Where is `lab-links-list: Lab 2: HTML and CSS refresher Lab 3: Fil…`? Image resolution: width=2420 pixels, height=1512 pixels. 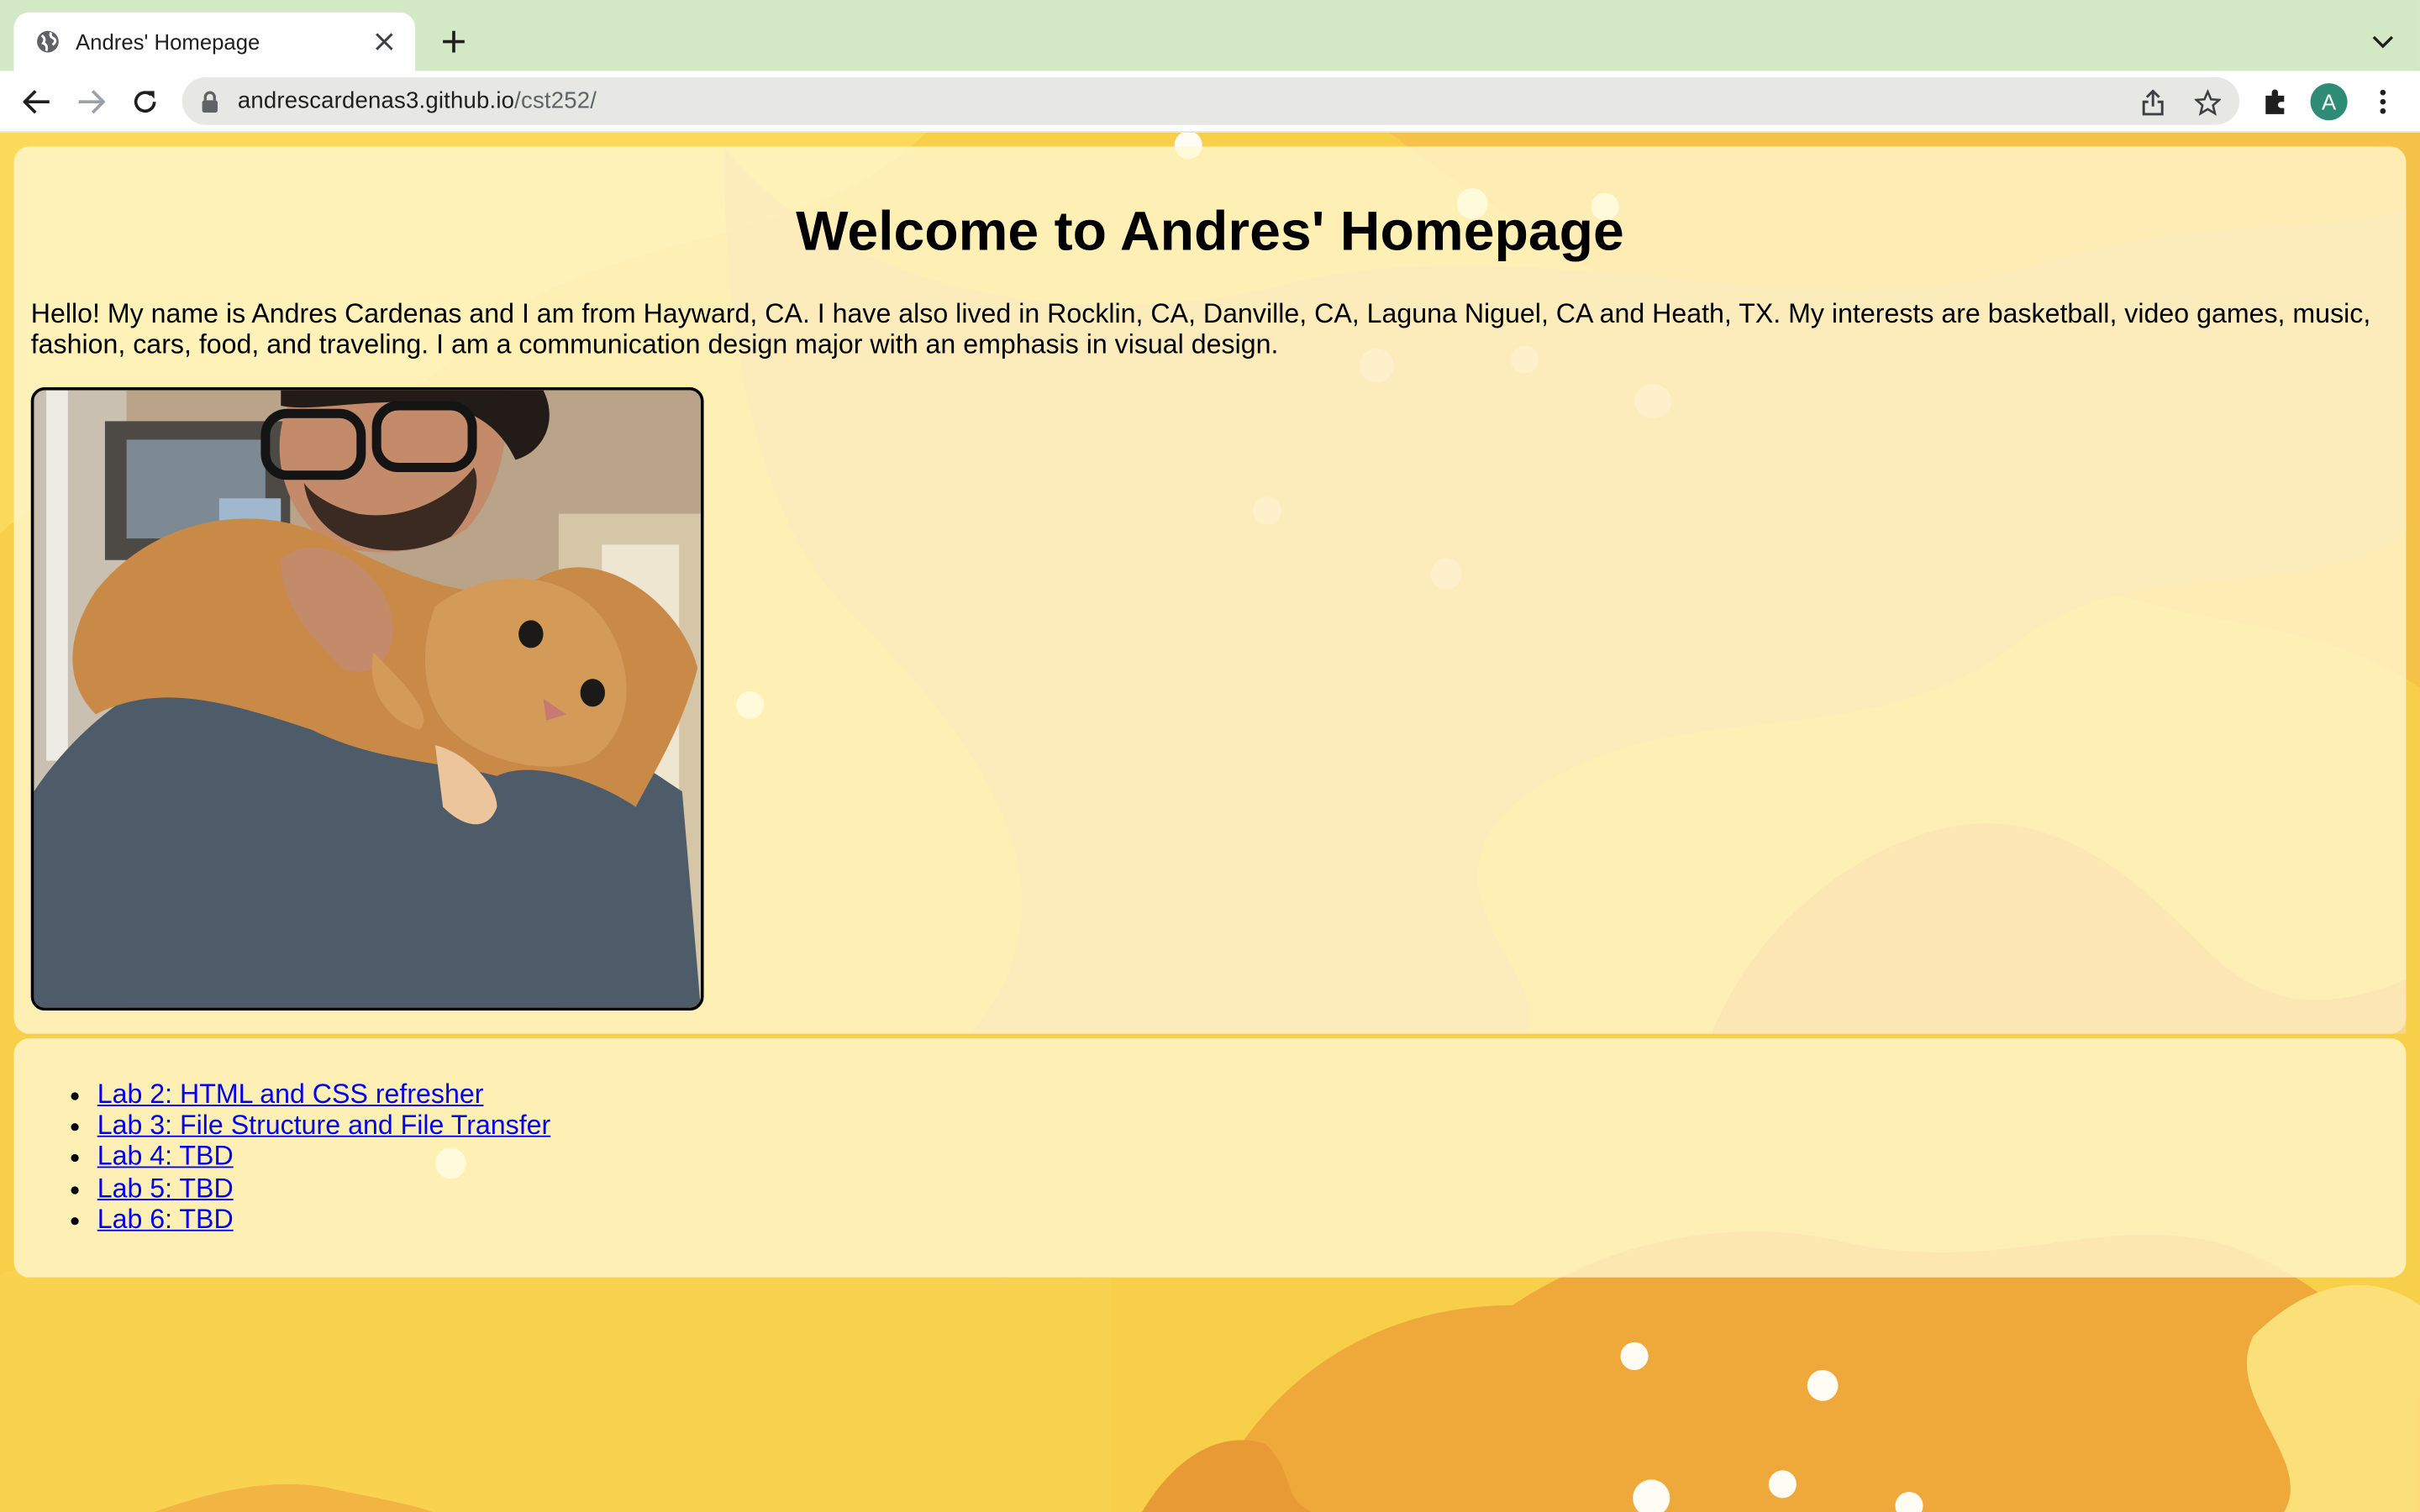 lab-links-list: Lab 2: HTML and CSS refresher Lab 3: Fil… is located at coordinates (324, 1157).